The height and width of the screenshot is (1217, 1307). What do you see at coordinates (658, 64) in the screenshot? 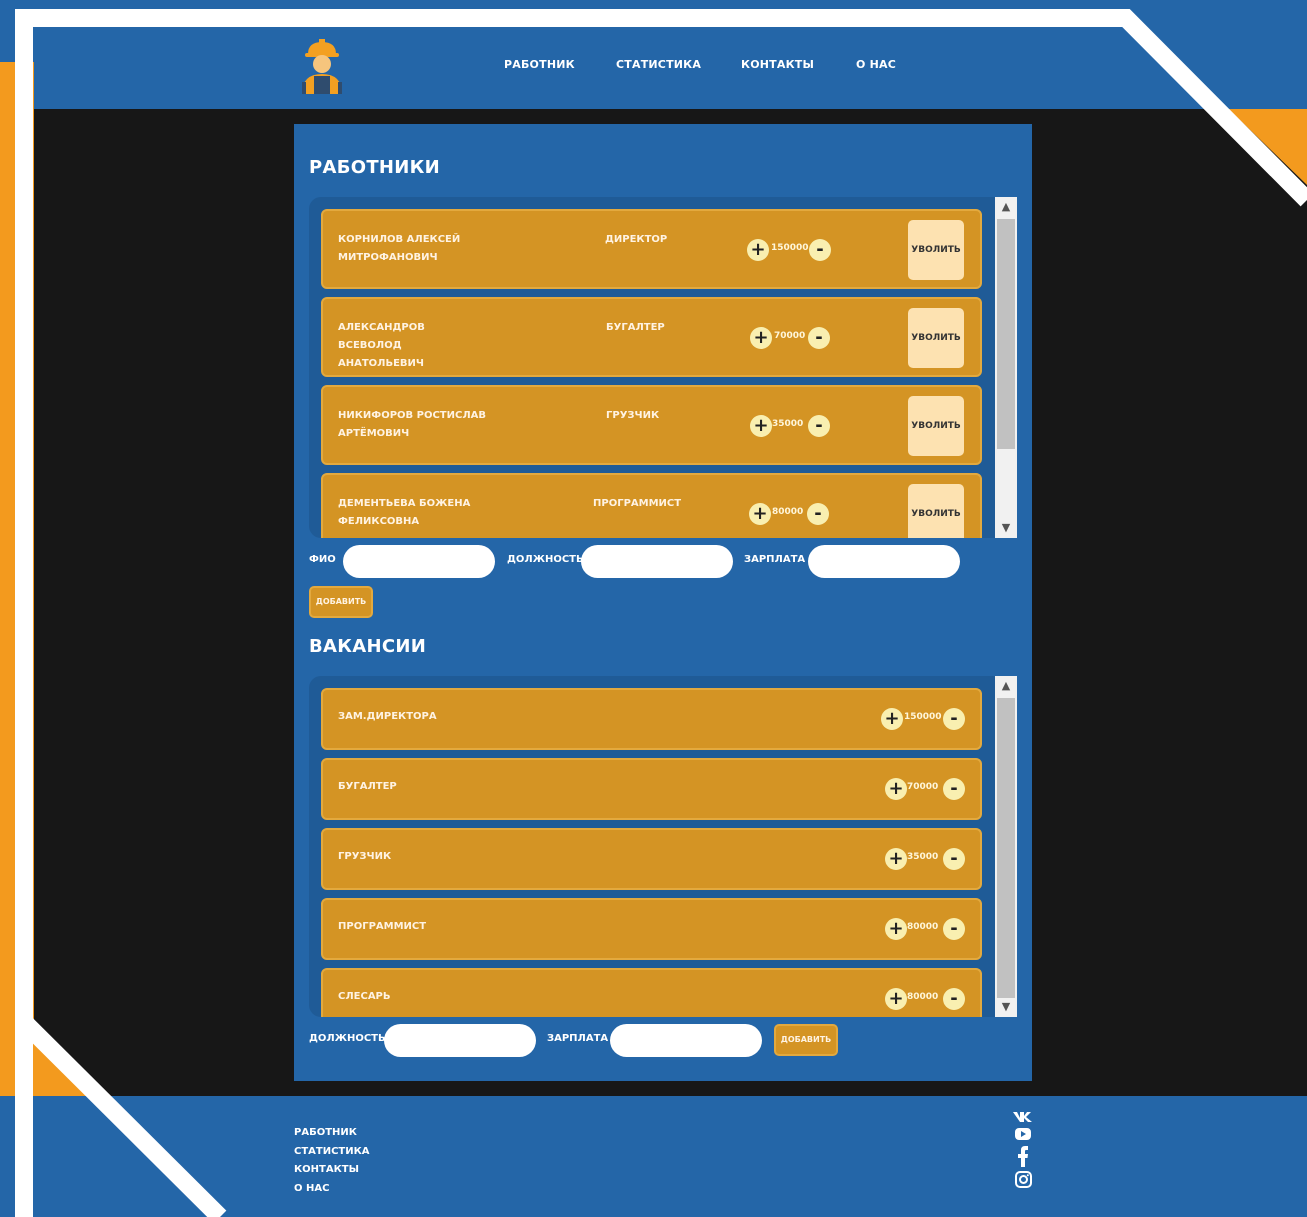
I see `nav-link-statistics: статистика` at bounding box center [658, 64].